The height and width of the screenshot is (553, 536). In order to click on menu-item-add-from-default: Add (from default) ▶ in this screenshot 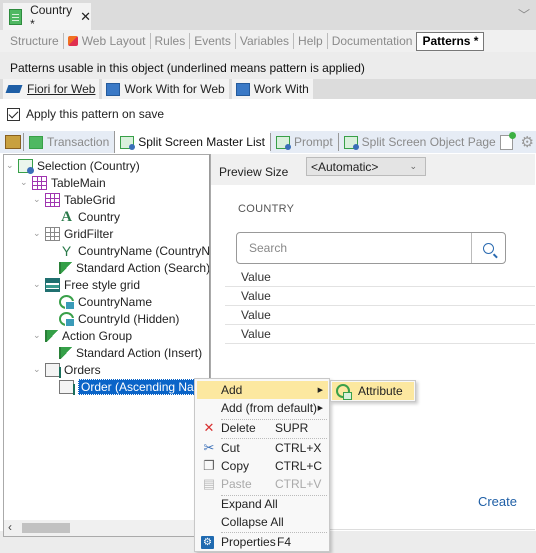, I will do `click(262, 408)`.